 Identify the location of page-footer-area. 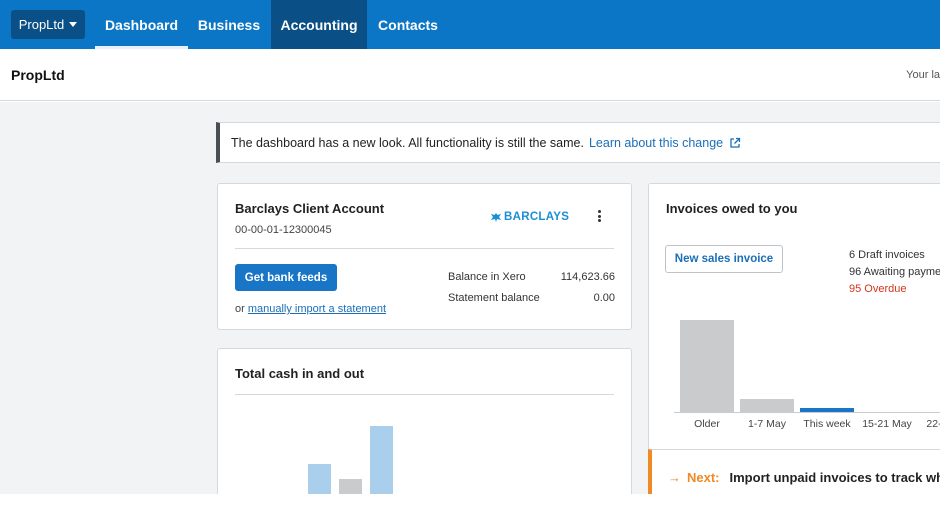
(470, 511).